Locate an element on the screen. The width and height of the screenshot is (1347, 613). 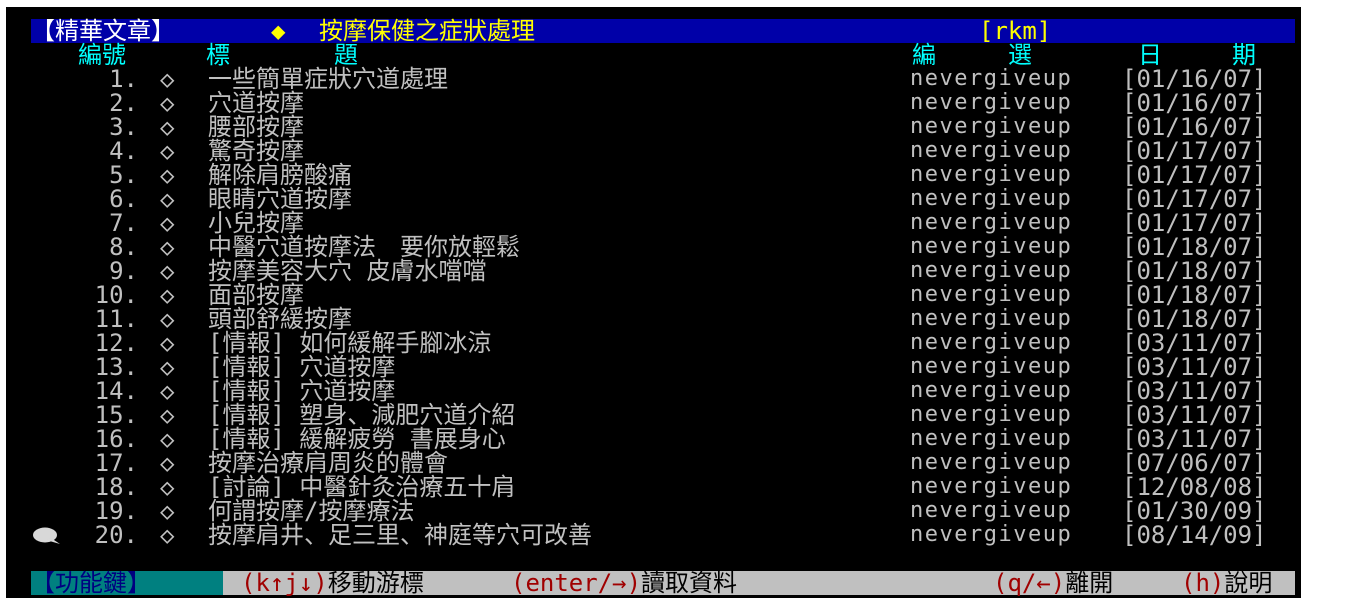
move-cursor-hint: (k↑j↓)移動游標 is located at coordinates (332, 583).